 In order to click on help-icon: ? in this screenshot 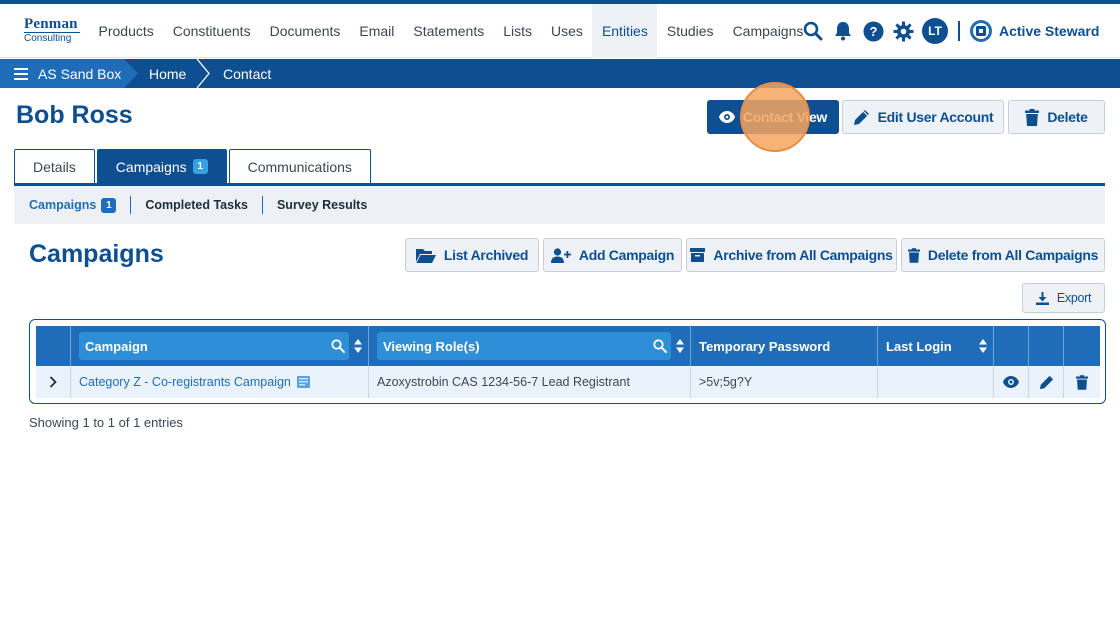, I will do `click(873, 31)`.